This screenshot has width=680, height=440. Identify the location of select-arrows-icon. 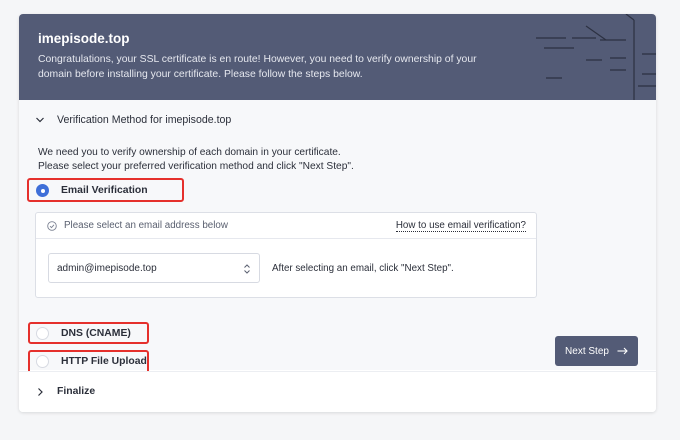
(247, 269).